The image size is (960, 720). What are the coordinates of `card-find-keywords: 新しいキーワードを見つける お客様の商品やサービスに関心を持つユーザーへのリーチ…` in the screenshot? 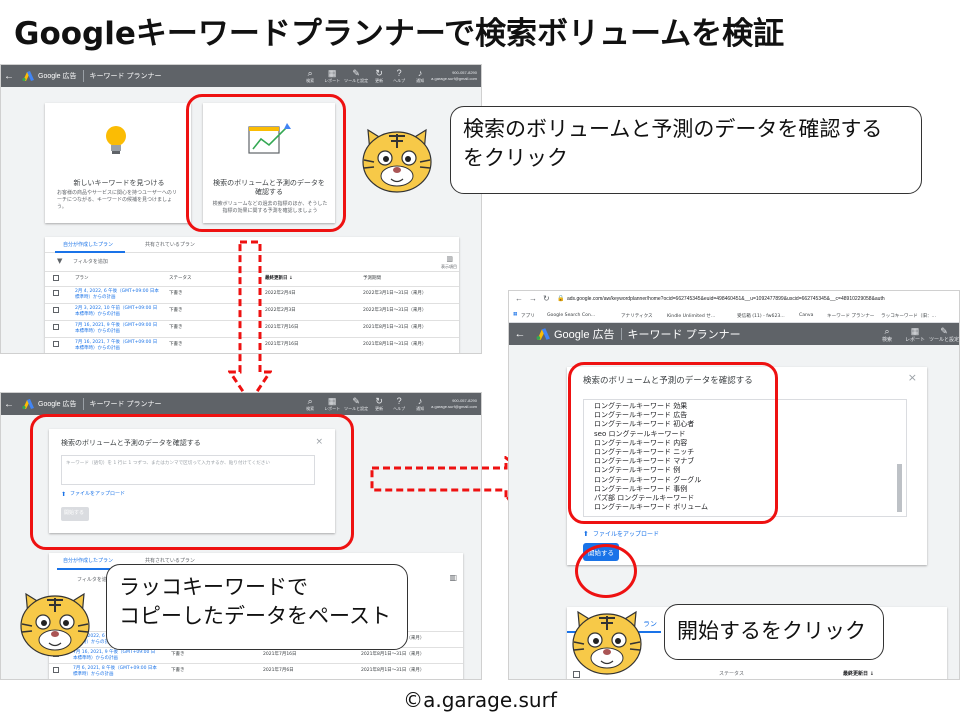 It's located at (118, 163).